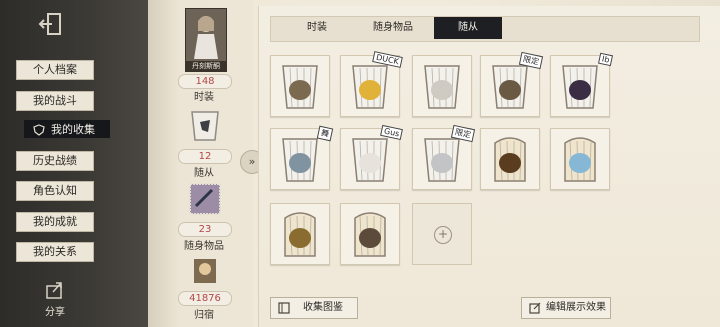 This screenshot has height=327, width=720. I want to click on zebra-follower-icon, so click(442, 87).